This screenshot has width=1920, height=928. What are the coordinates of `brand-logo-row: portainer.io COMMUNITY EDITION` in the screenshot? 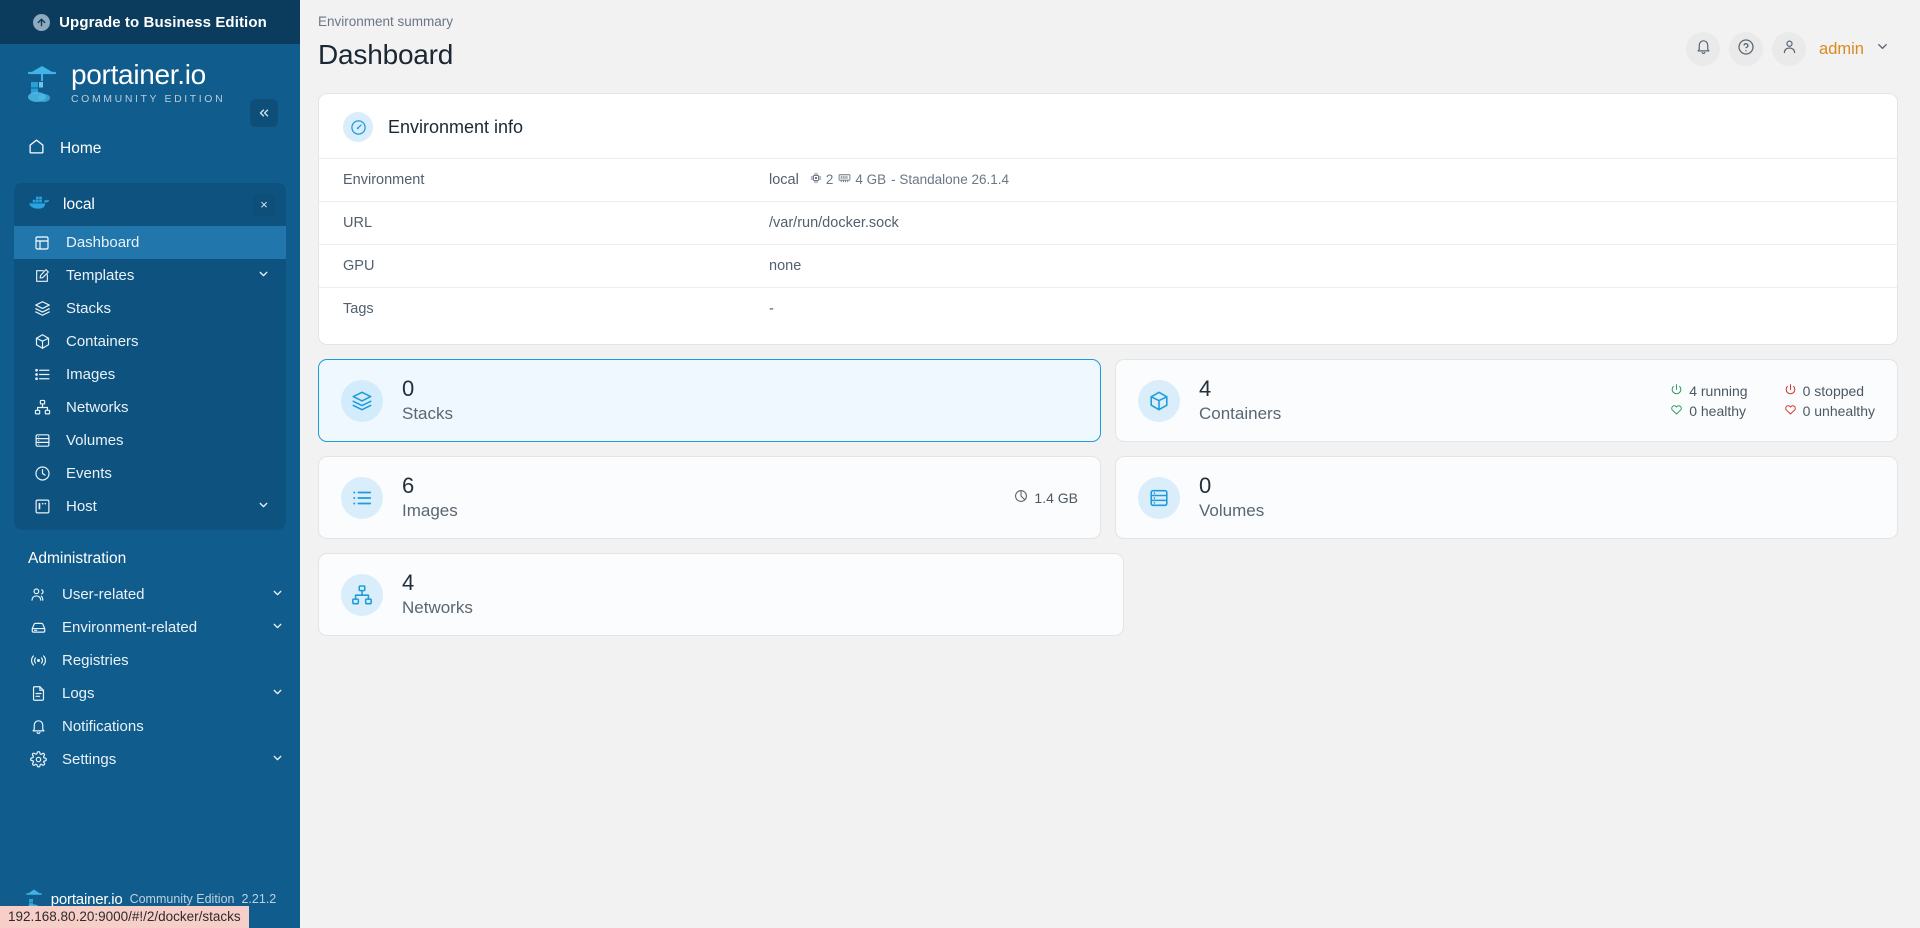 It's located at (150, 85).